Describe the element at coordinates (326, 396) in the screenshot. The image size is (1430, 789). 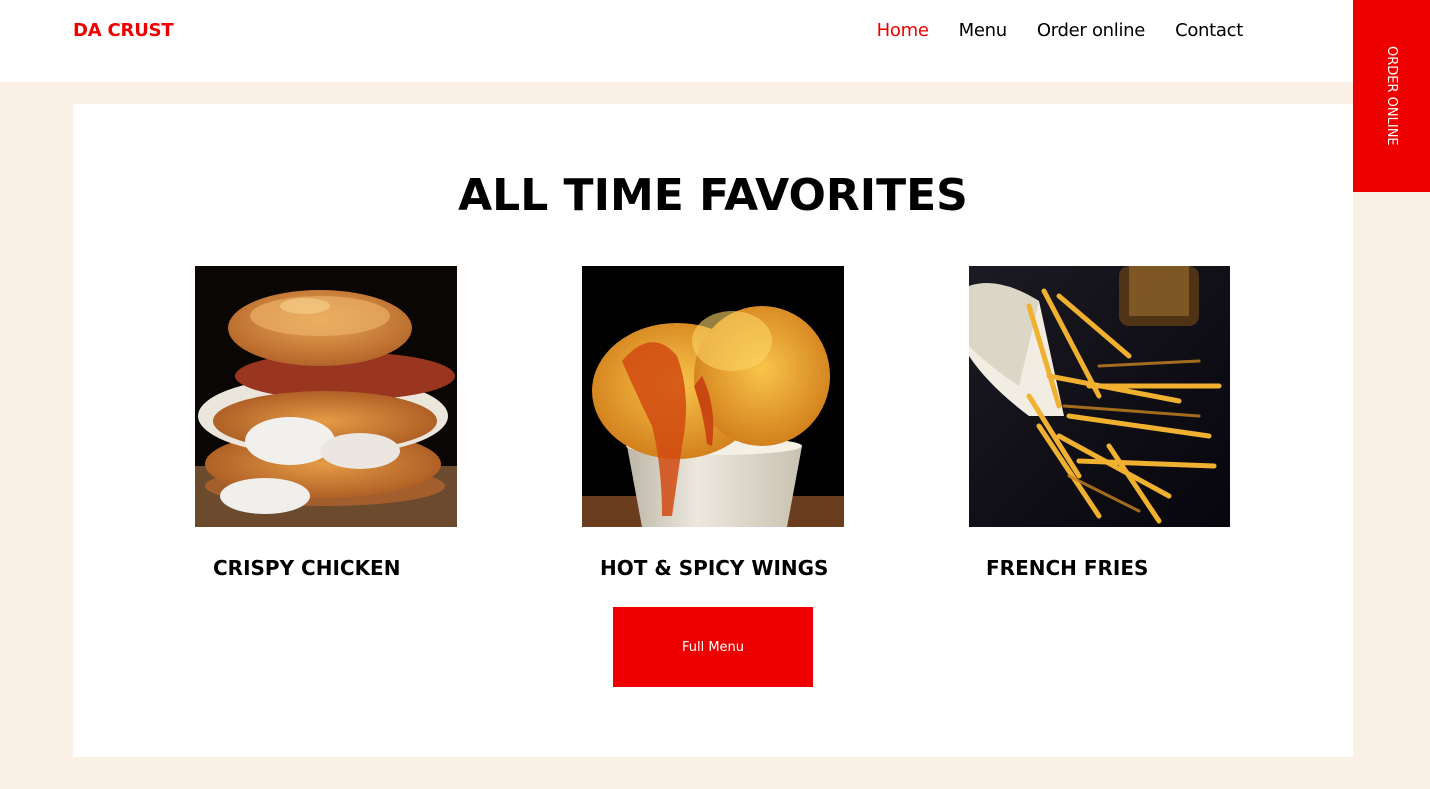
I see `crispy-chicken-image` at that location.